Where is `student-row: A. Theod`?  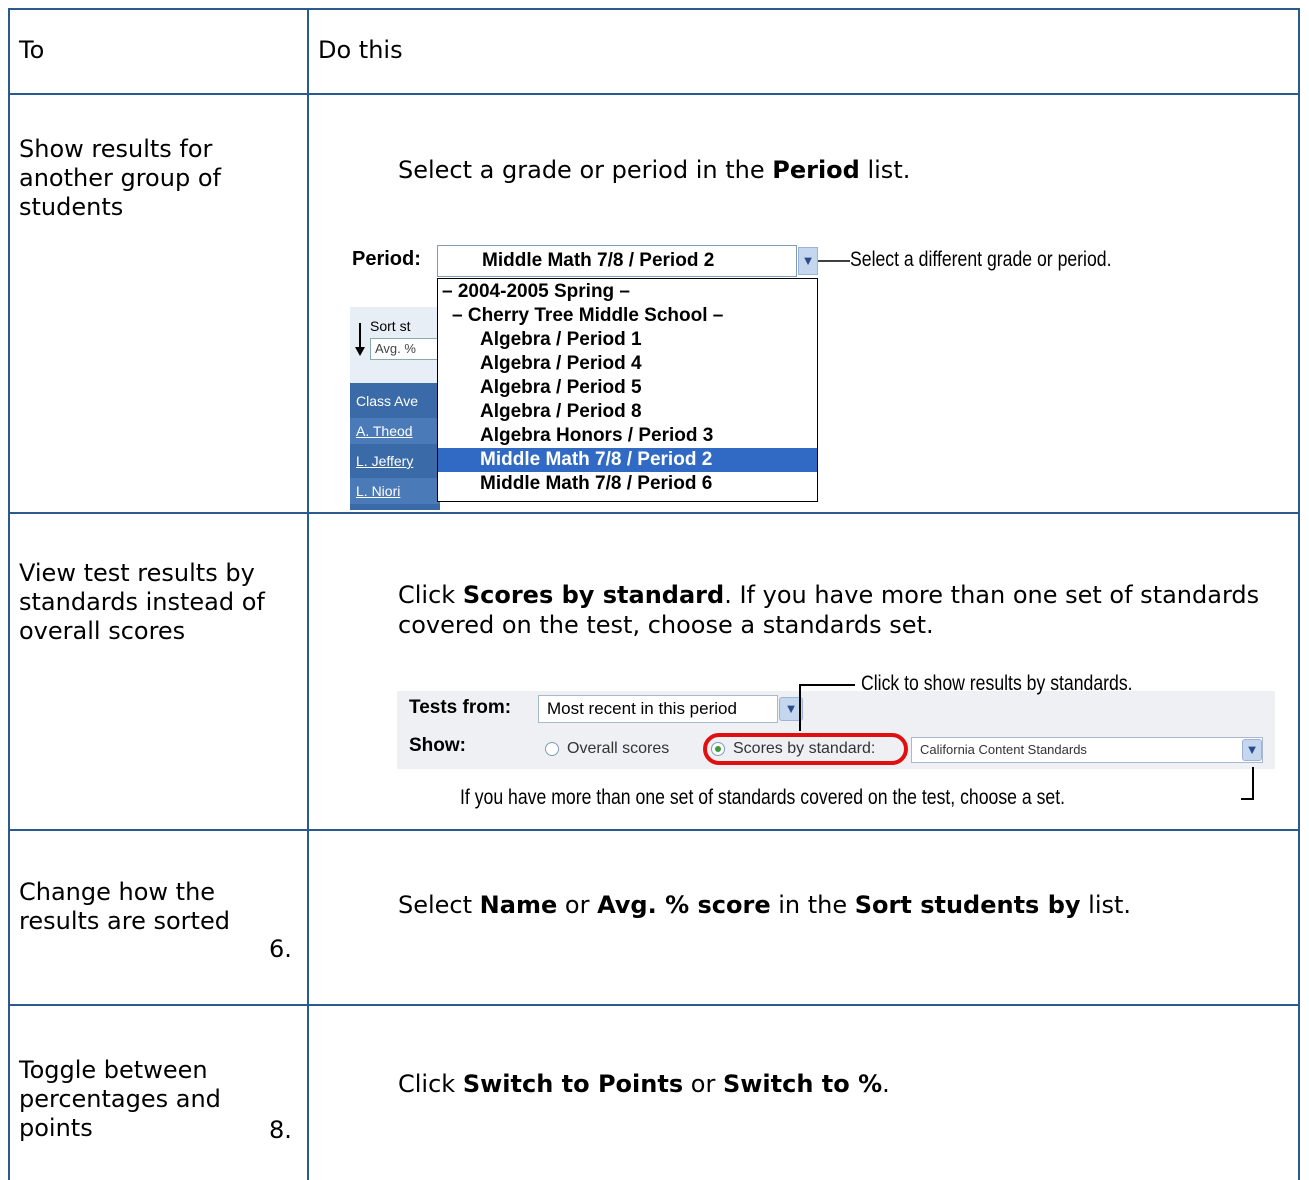 student-row: A. Theod is located at coordinates (395, 431).